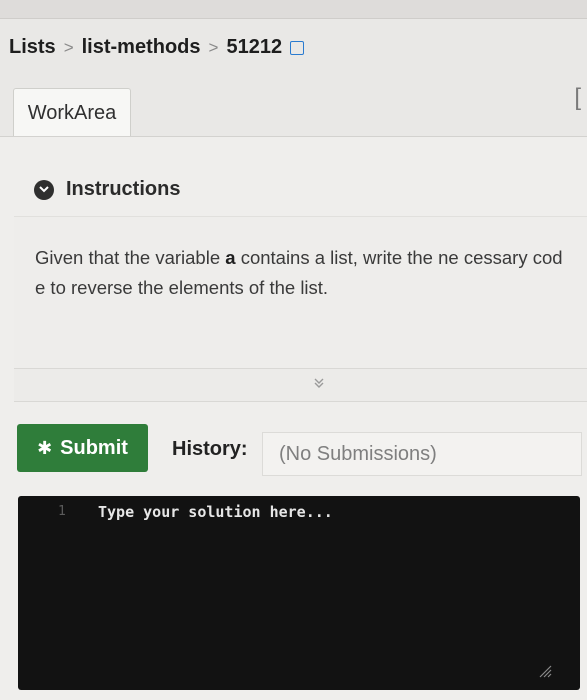 The height and width of the screenshot is (700, 587). What do you see at coordinates (123, 189) in the screenshot?
I see `instructions-title: Instructions` at bounding box center [123, 189].